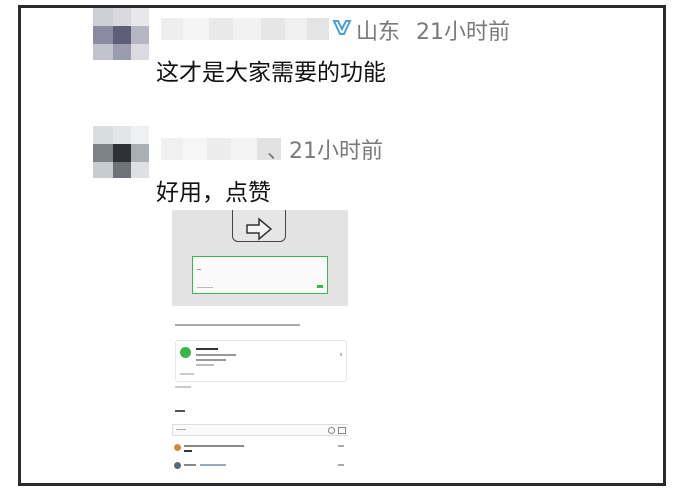 Image resolution: width=690 pixels, height=500 pixels. I want to click on comment-time: 、21小时前, so click(325, 151).